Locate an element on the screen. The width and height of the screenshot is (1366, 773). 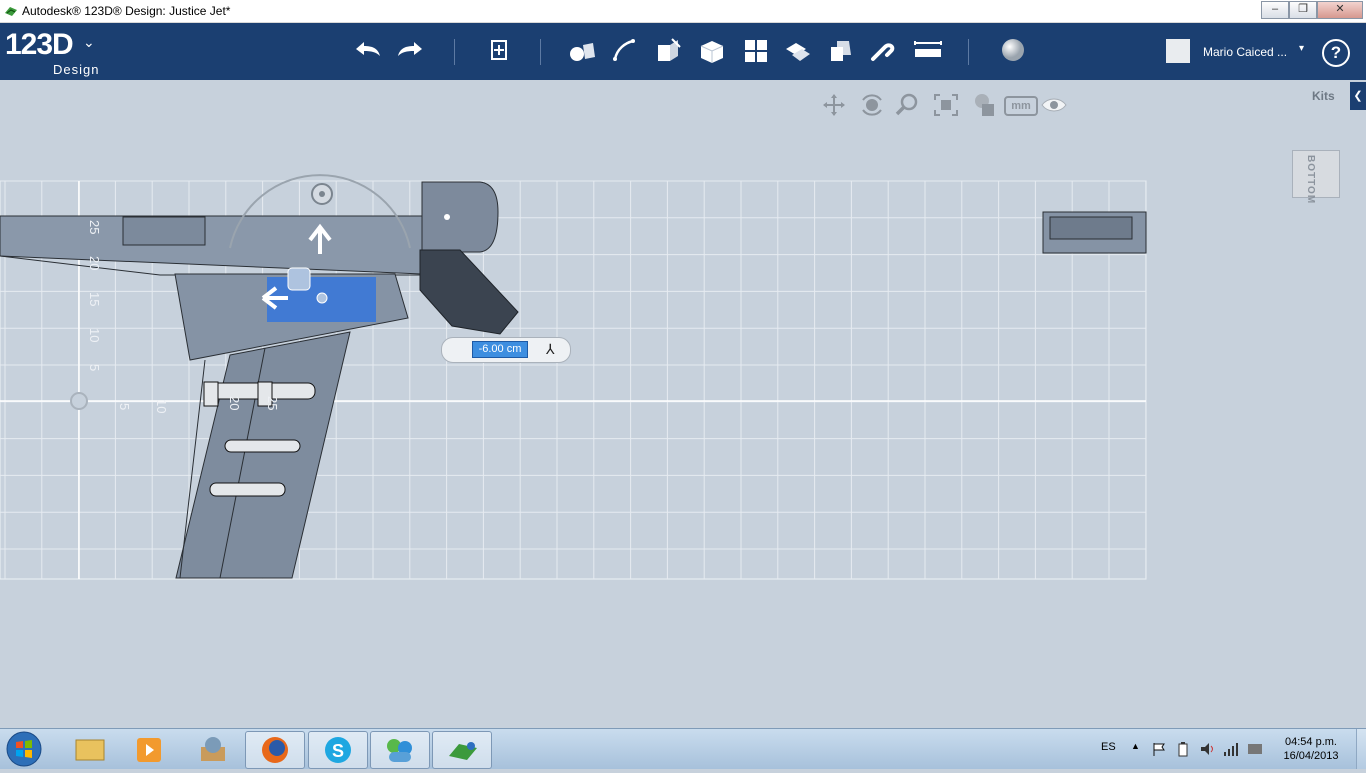
grouping-button is located at coordinates (798, 51).